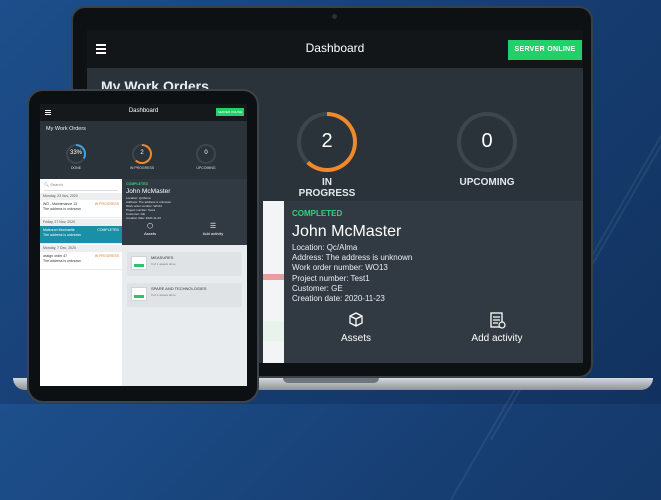 This screenshot has width=661, height=500. I want to click on assets-button: ⬡ Assets, so click(150, 229).